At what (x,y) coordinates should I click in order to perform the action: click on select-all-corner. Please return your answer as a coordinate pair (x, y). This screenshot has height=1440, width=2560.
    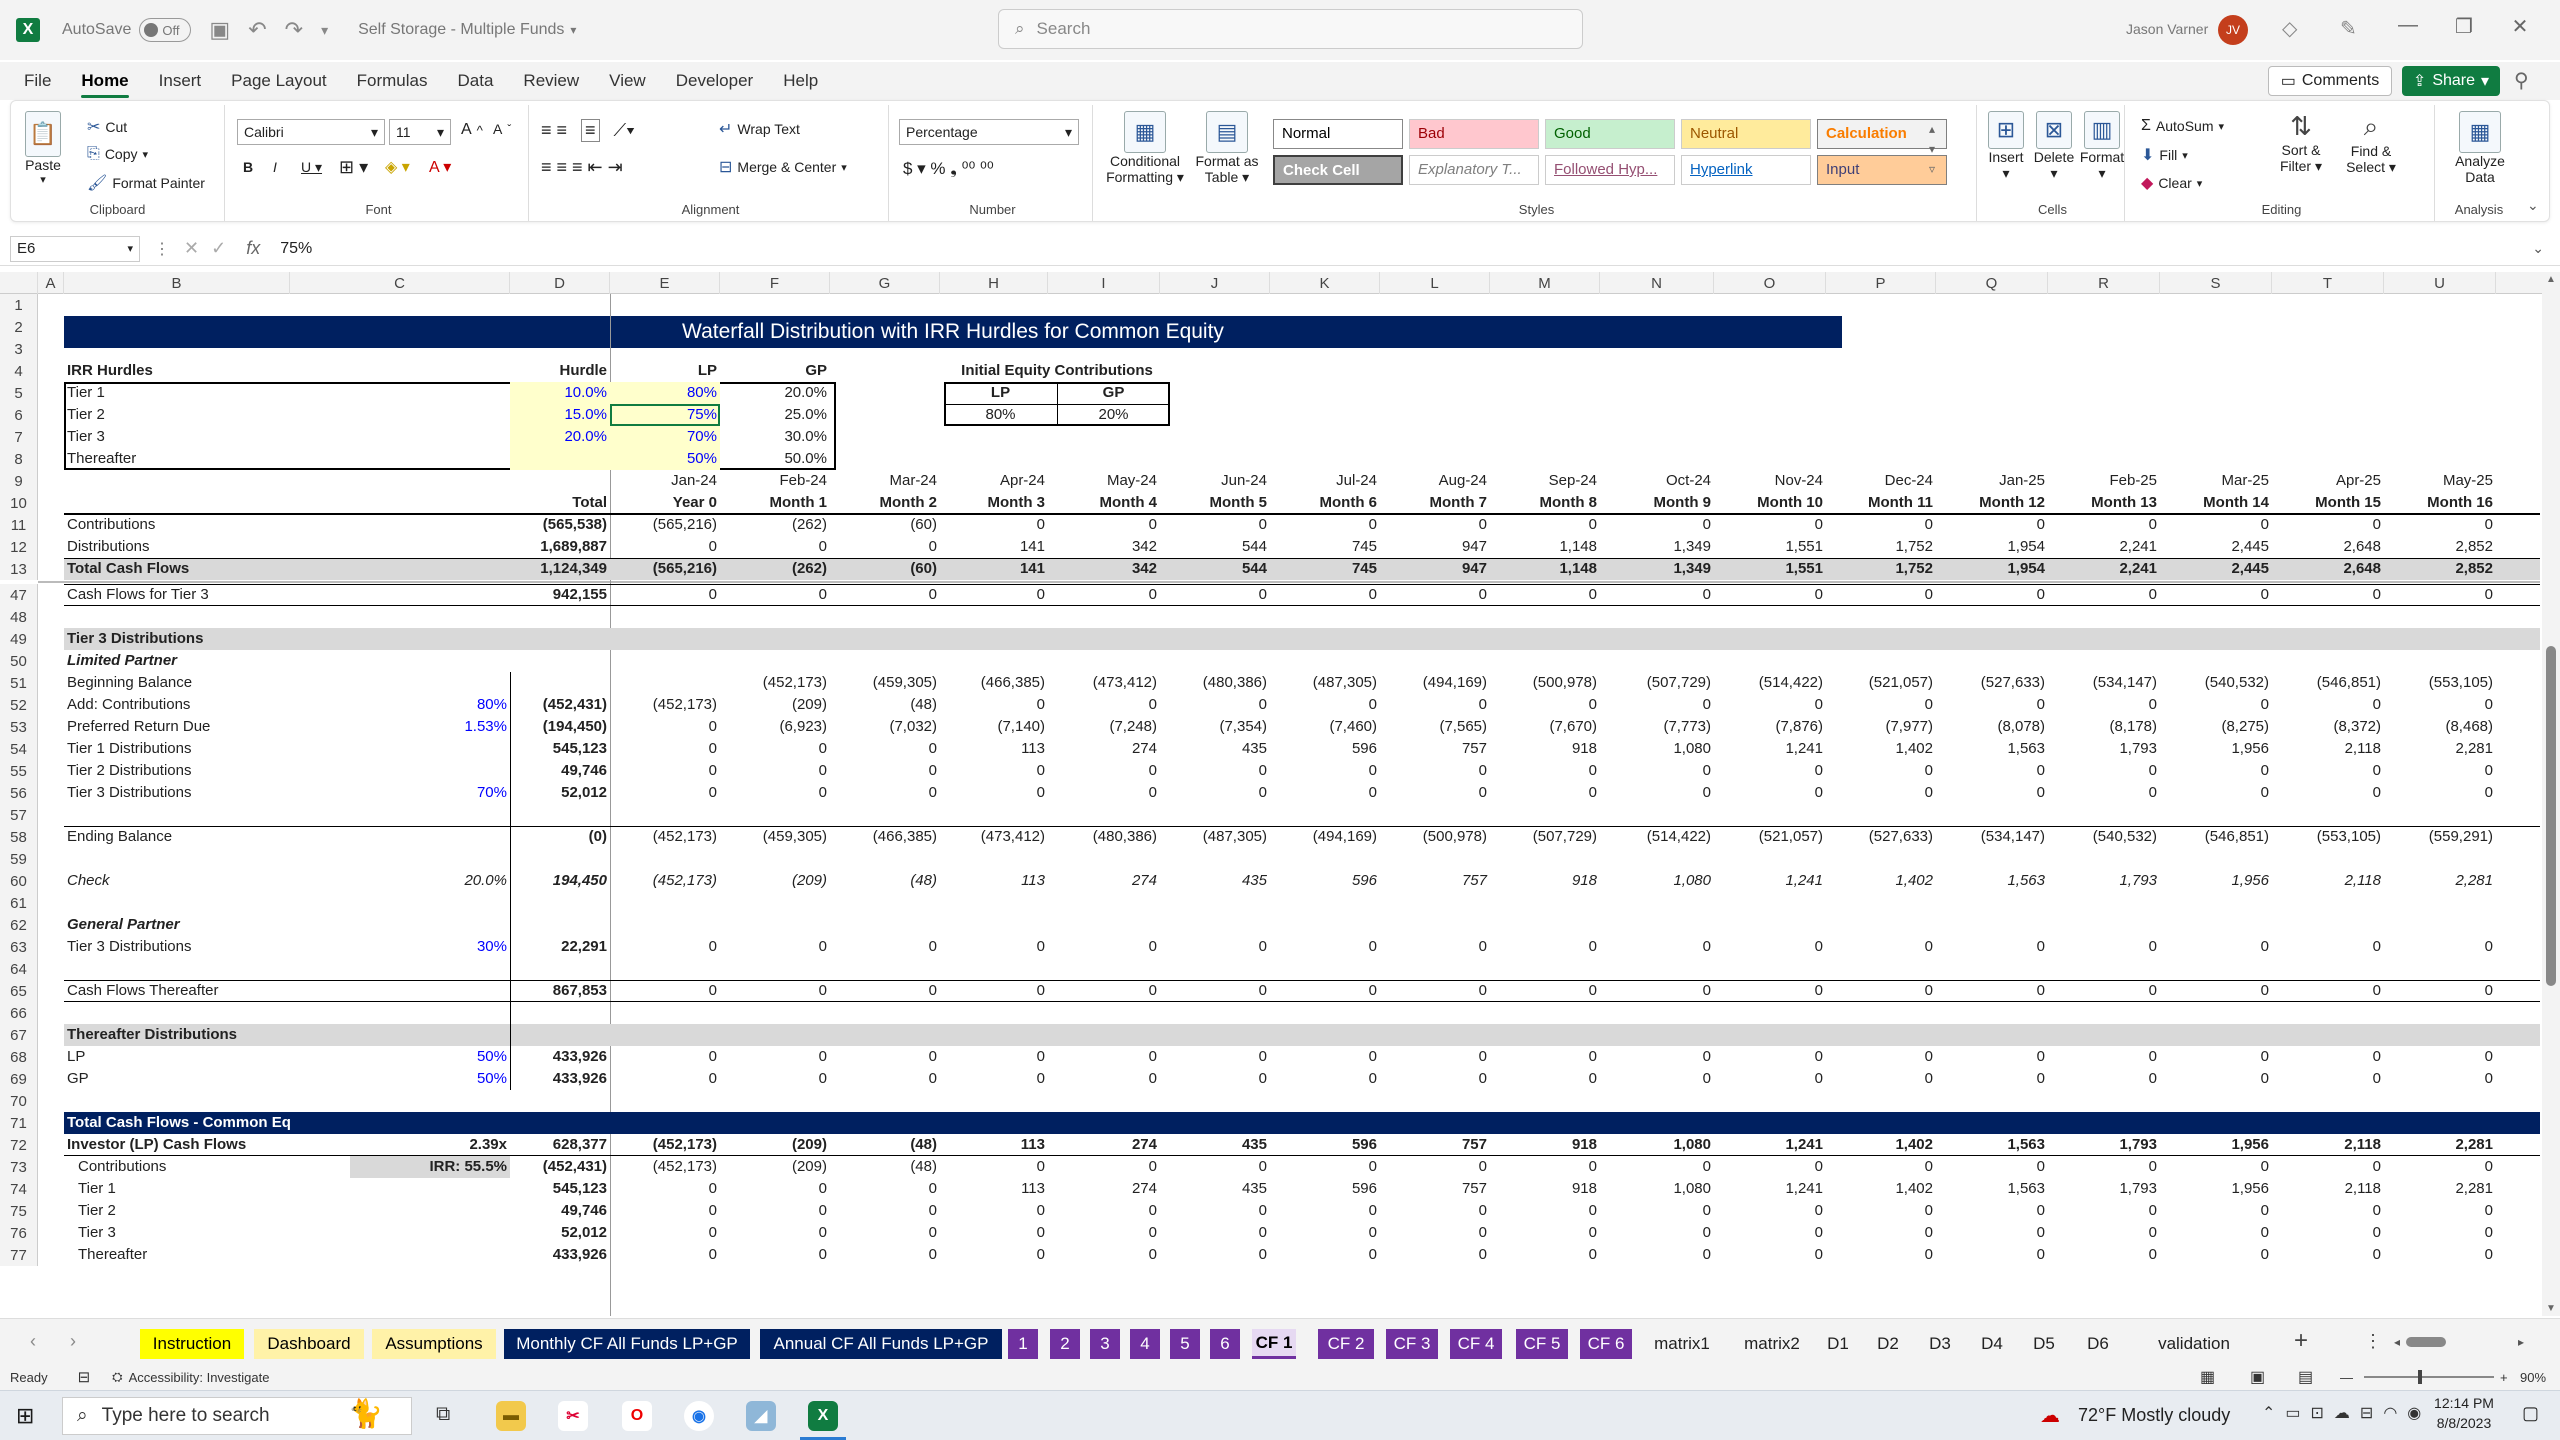
    Looking at the image, I should click on (19, 283).